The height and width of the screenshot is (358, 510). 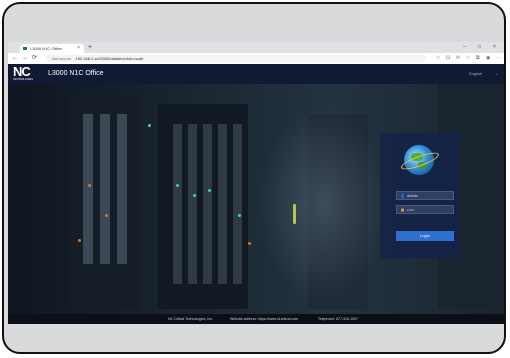 What do you see at coordinates (464, 47) in the screenshot?
I see `minimize-button: –` at bounding box center [464, 47].